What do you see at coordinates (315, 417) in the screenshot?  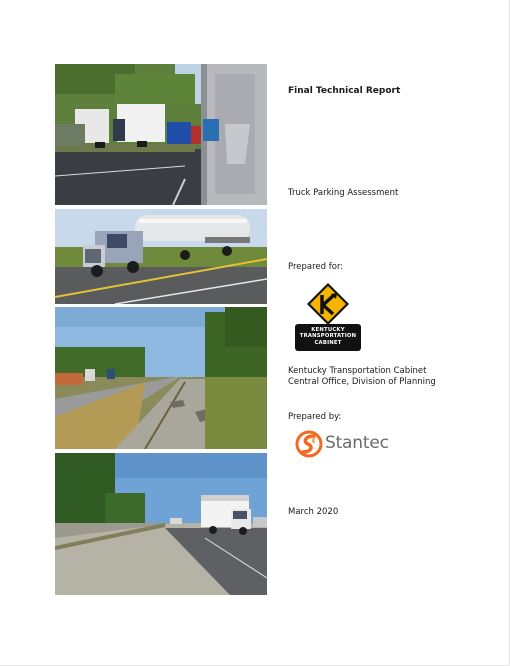 I see `prepared-by-label: Prepared by:` at bounding box center [315, 417].